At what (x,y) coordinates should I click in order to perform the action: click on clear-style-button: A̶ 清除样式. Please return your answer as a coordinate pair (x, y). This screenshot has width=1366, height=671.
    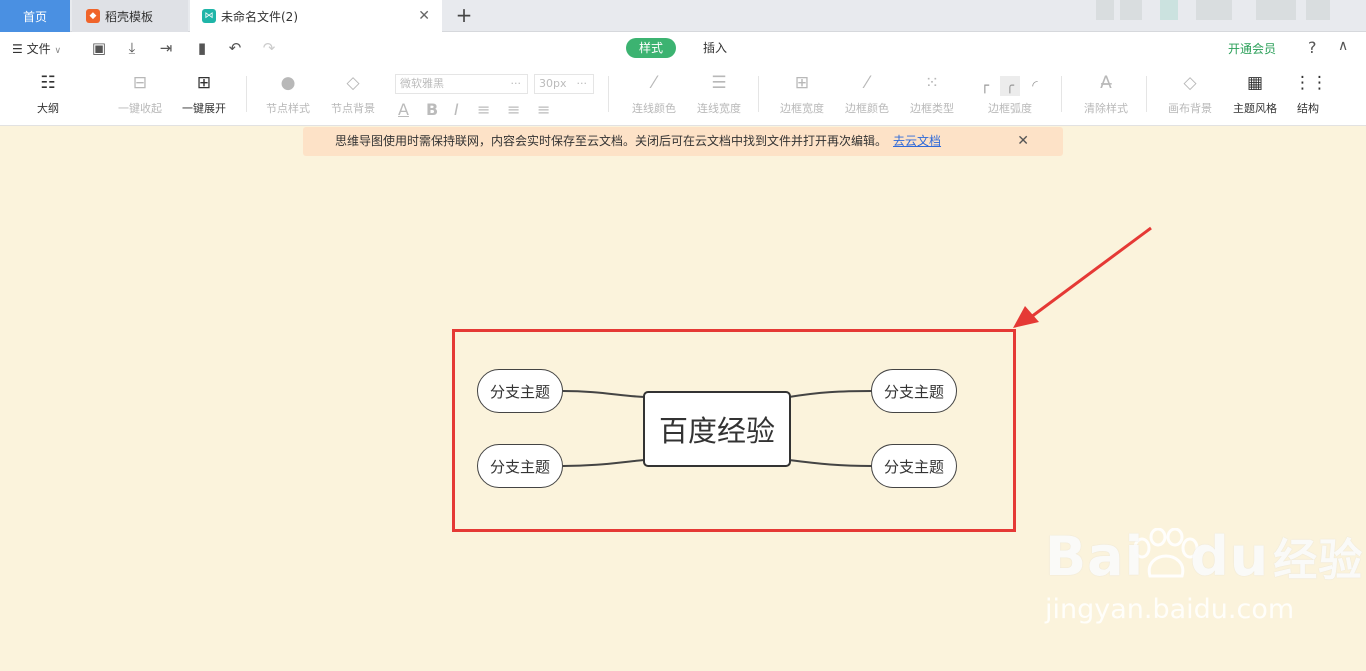
    Looking at the image, I should click on (1106, 94).